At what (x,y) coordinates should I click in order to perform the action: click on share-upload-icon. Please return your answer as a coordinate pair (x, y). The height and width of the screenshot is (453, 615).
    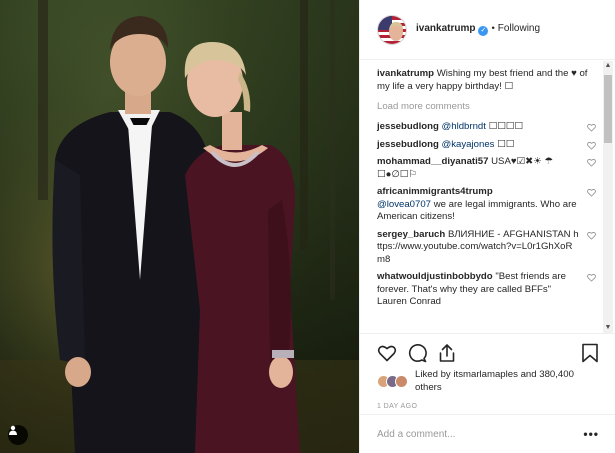
    Looking at the image, I should click on (447, 353).